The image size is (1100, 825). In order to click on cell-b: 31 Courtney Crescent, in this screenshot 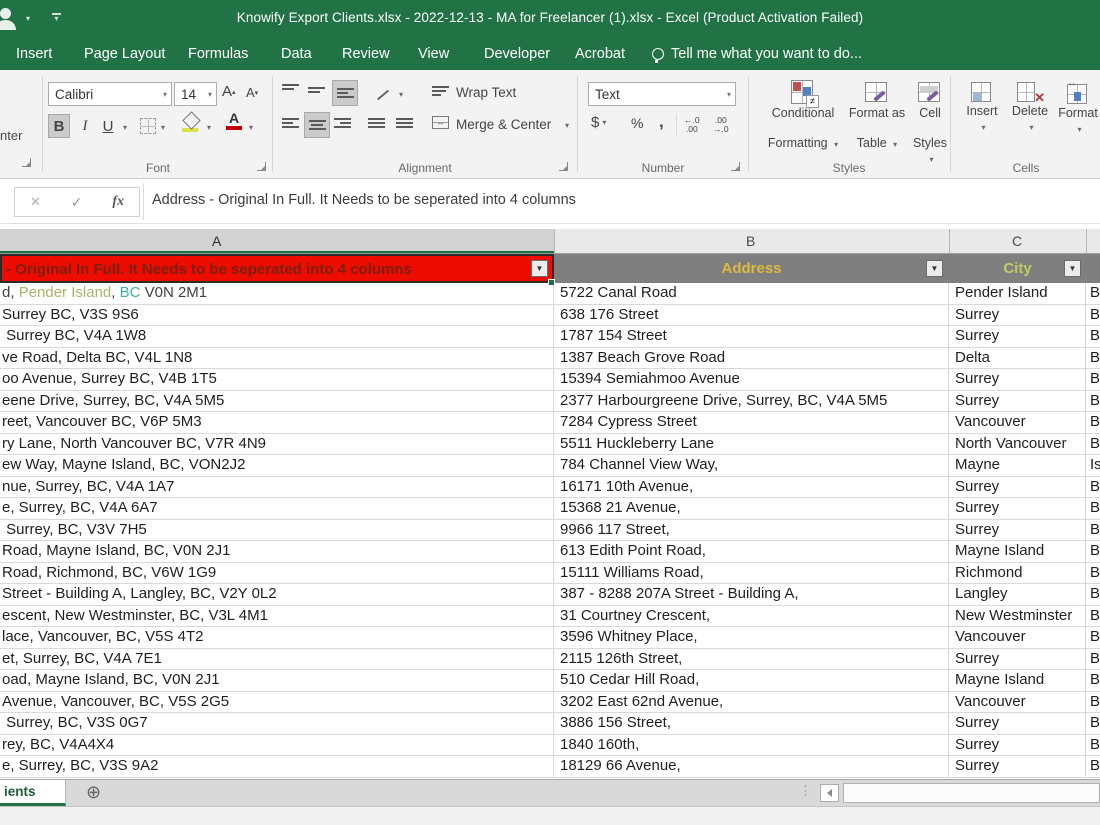, I will do `click(751, 615)`.